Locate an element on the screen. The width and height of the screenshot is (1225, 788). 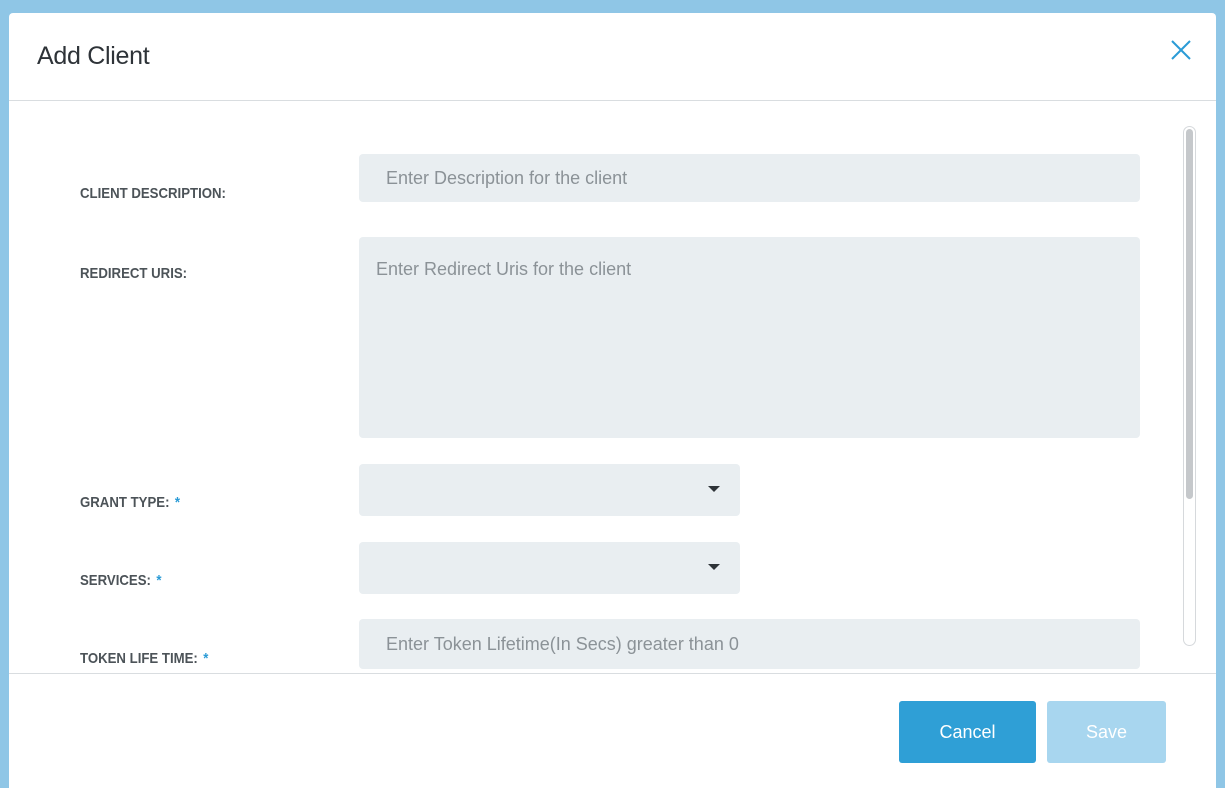
services-label: SERVICES: * is located at coordinates (120, 580).